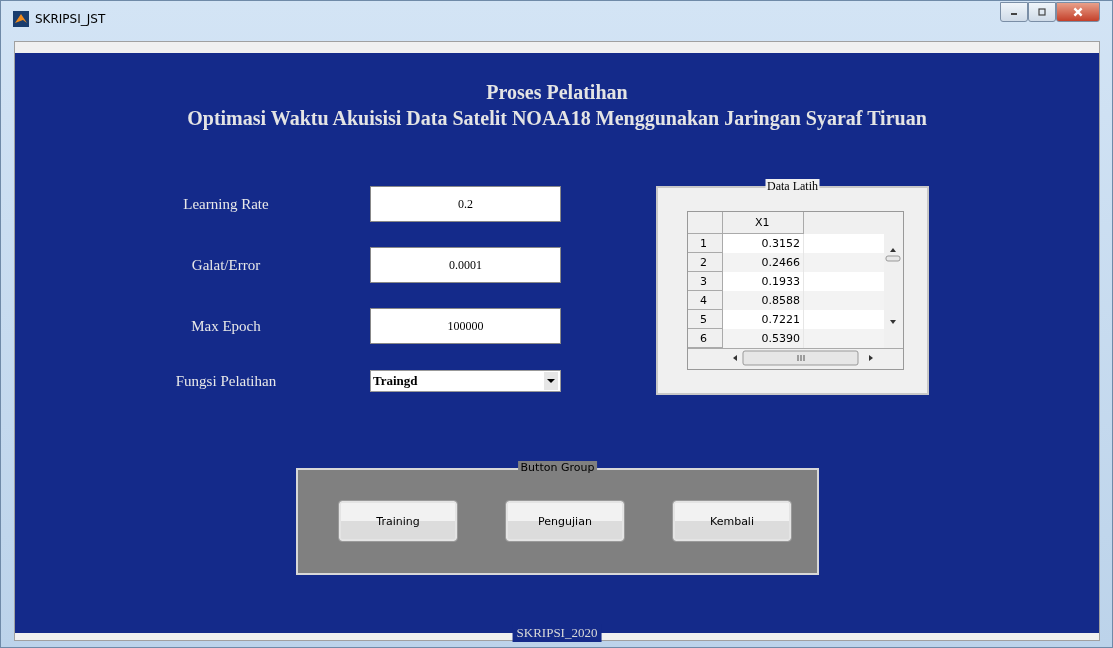 This screenshot has height=648, width=1113. Describe the element at coordinates (226, 326) in the screenshot. I see `field-label: Max Epoch` at that location.